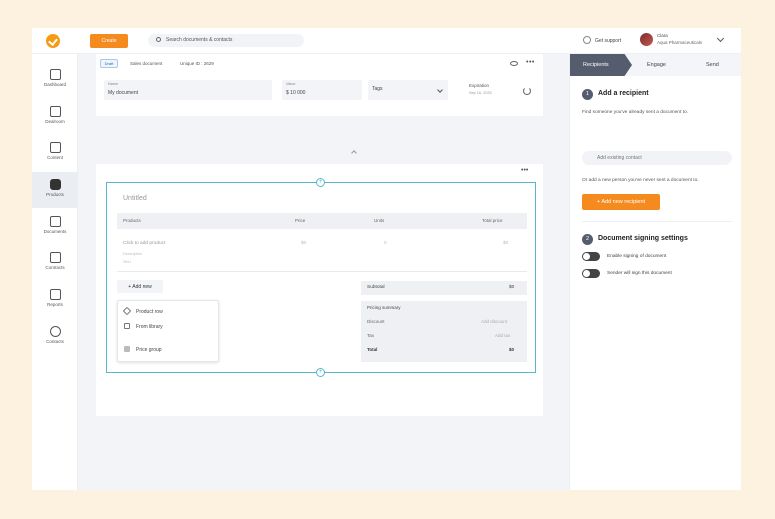 Image resolution: width=775 pixels, height=519 pixels. I want to click on sidebar-item-label: Contacts, so click(55, 341).